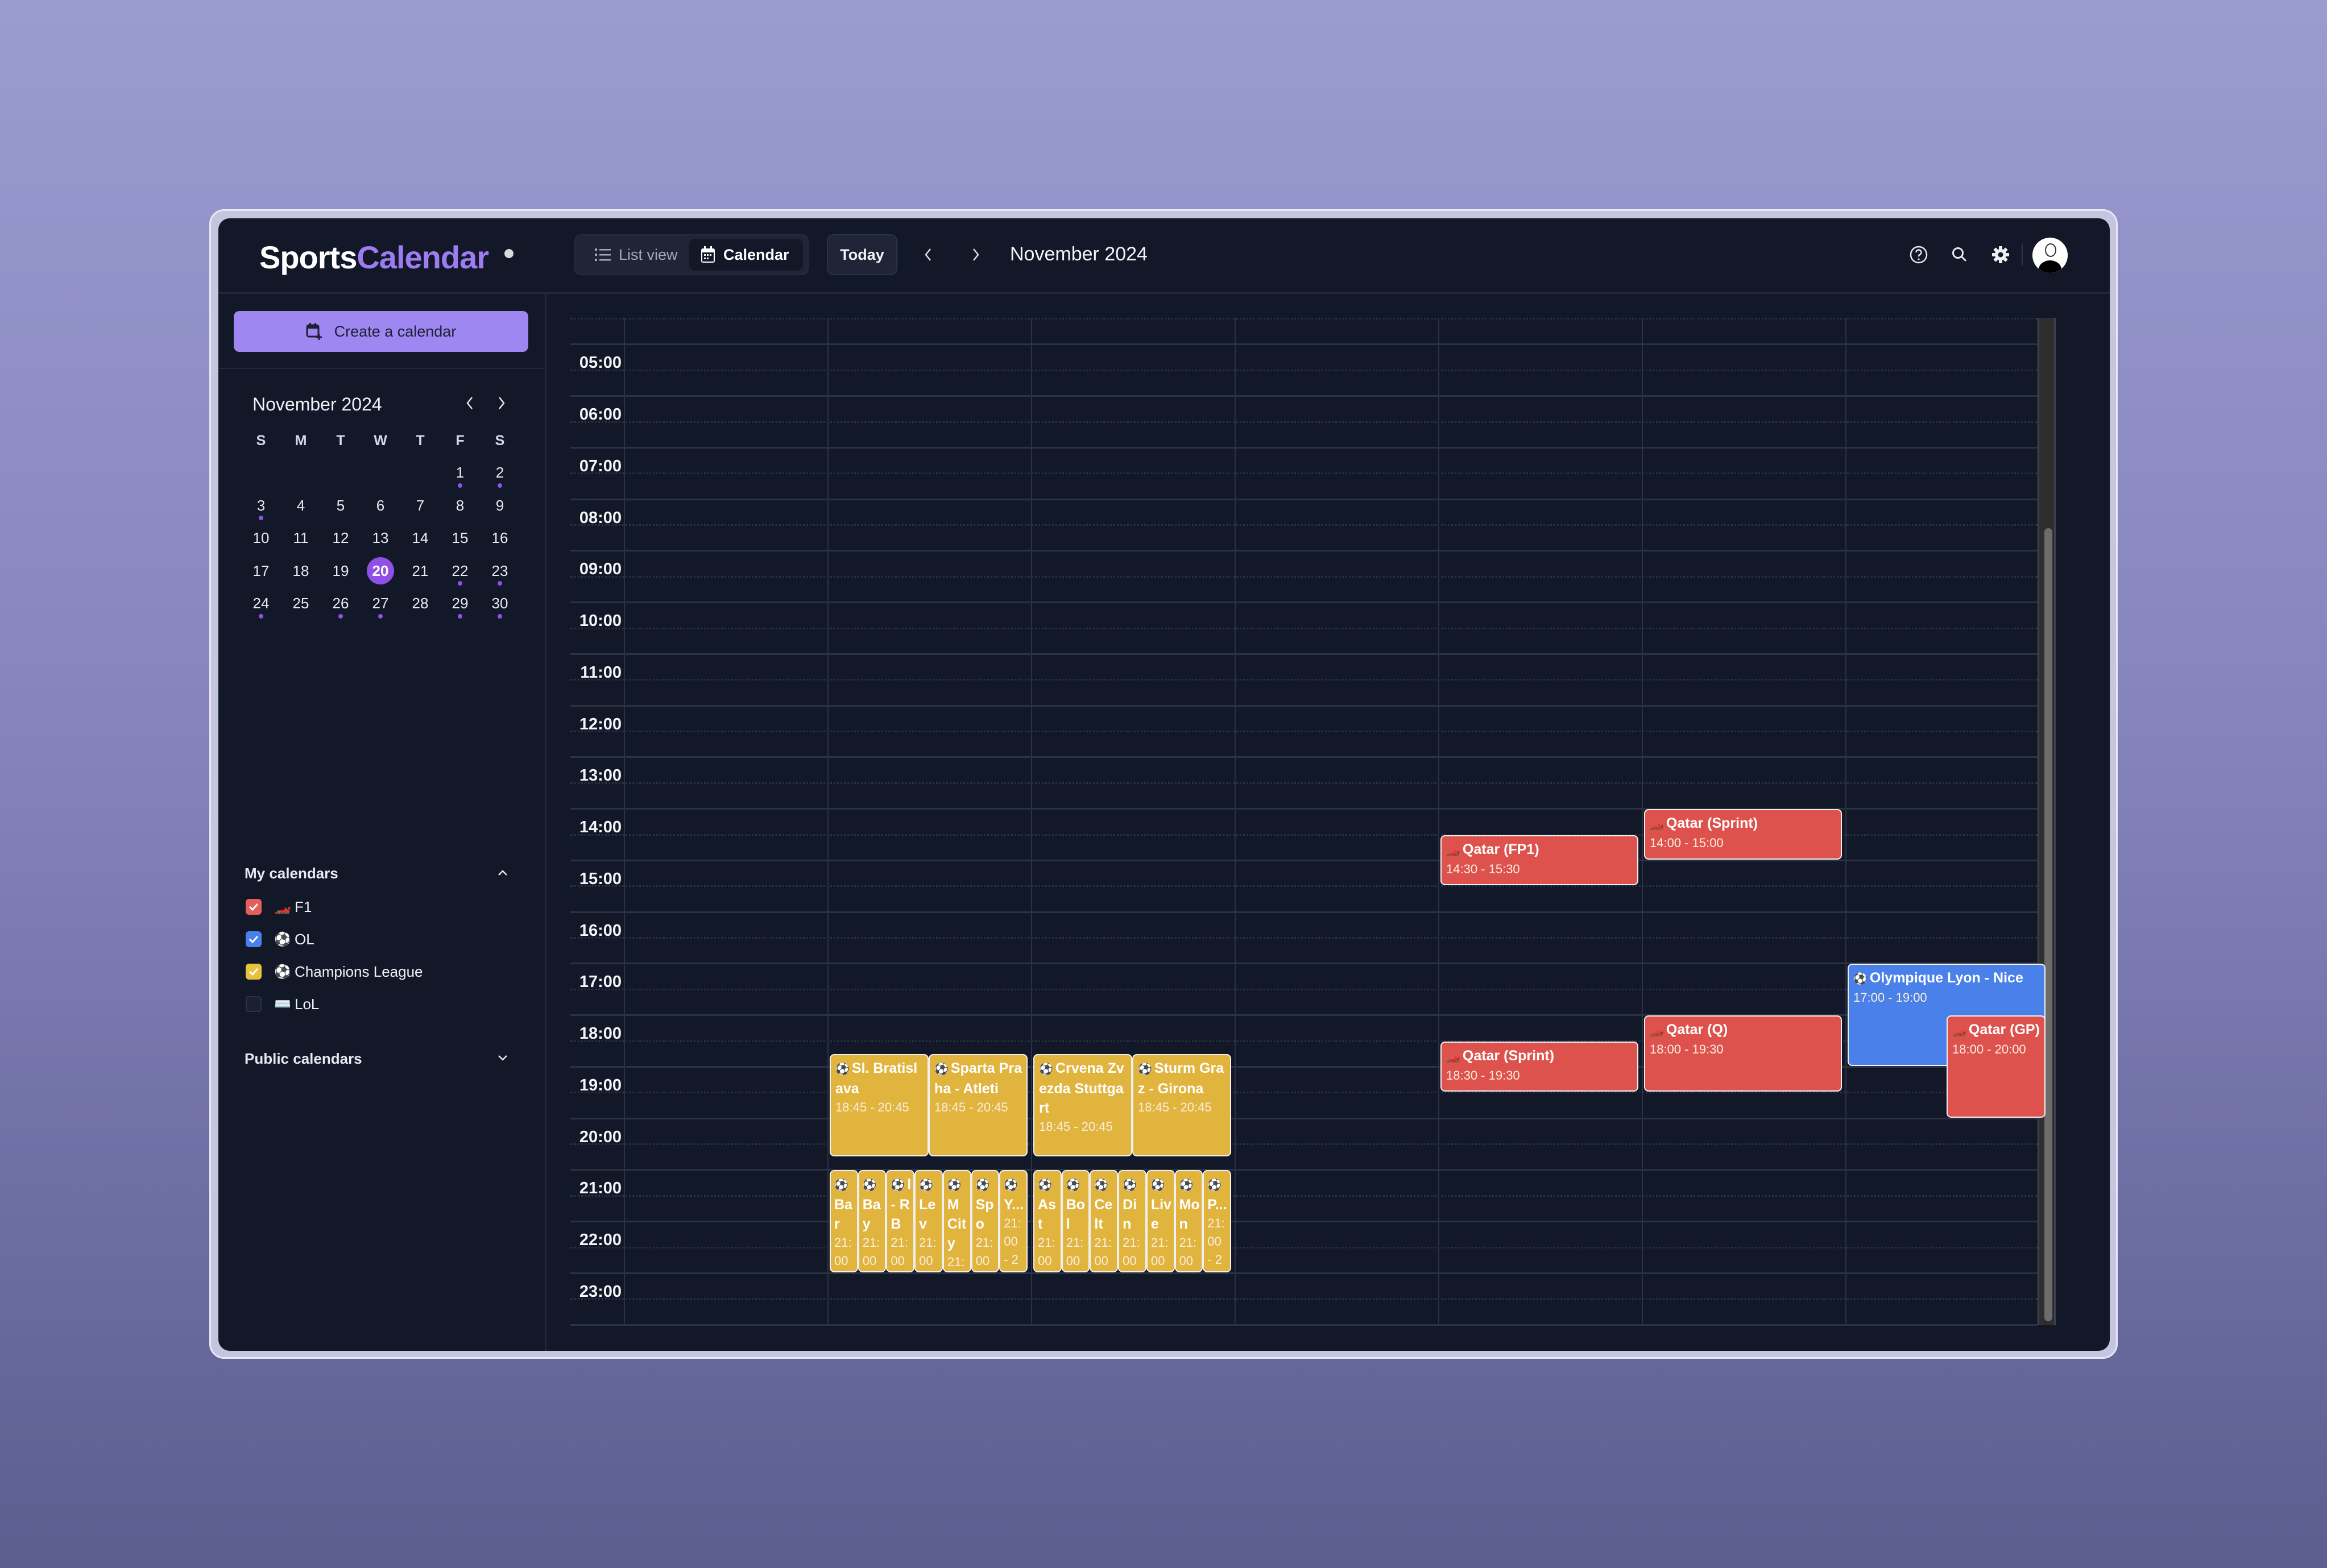  What do you see at coordinates (460, 473) in the screenshot?
I see `mini-calendar-day: 1` at bounding box center [460, 473].